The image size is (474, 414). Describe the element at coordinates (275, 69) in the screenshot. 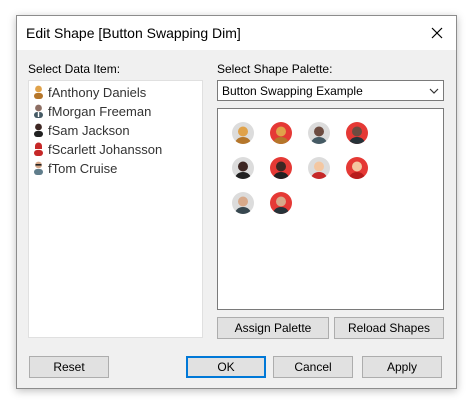

I see `palette-label: Select Shape Palette:` at that location.